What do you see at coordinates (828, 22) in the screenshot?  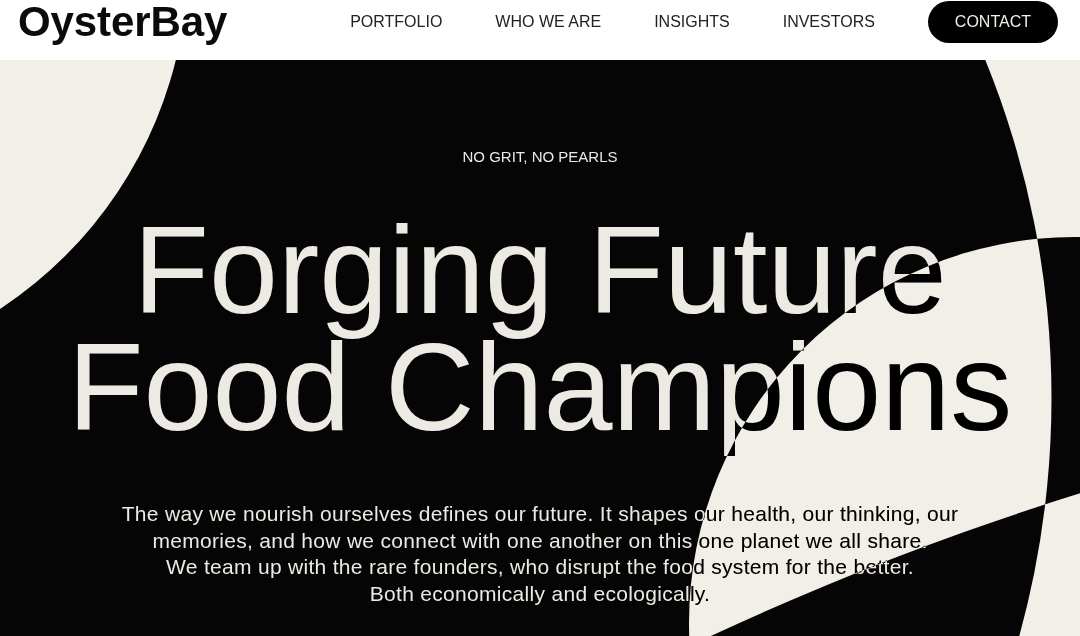 I see `nav-link: INVESTORS` at bounding box center [828, 22].